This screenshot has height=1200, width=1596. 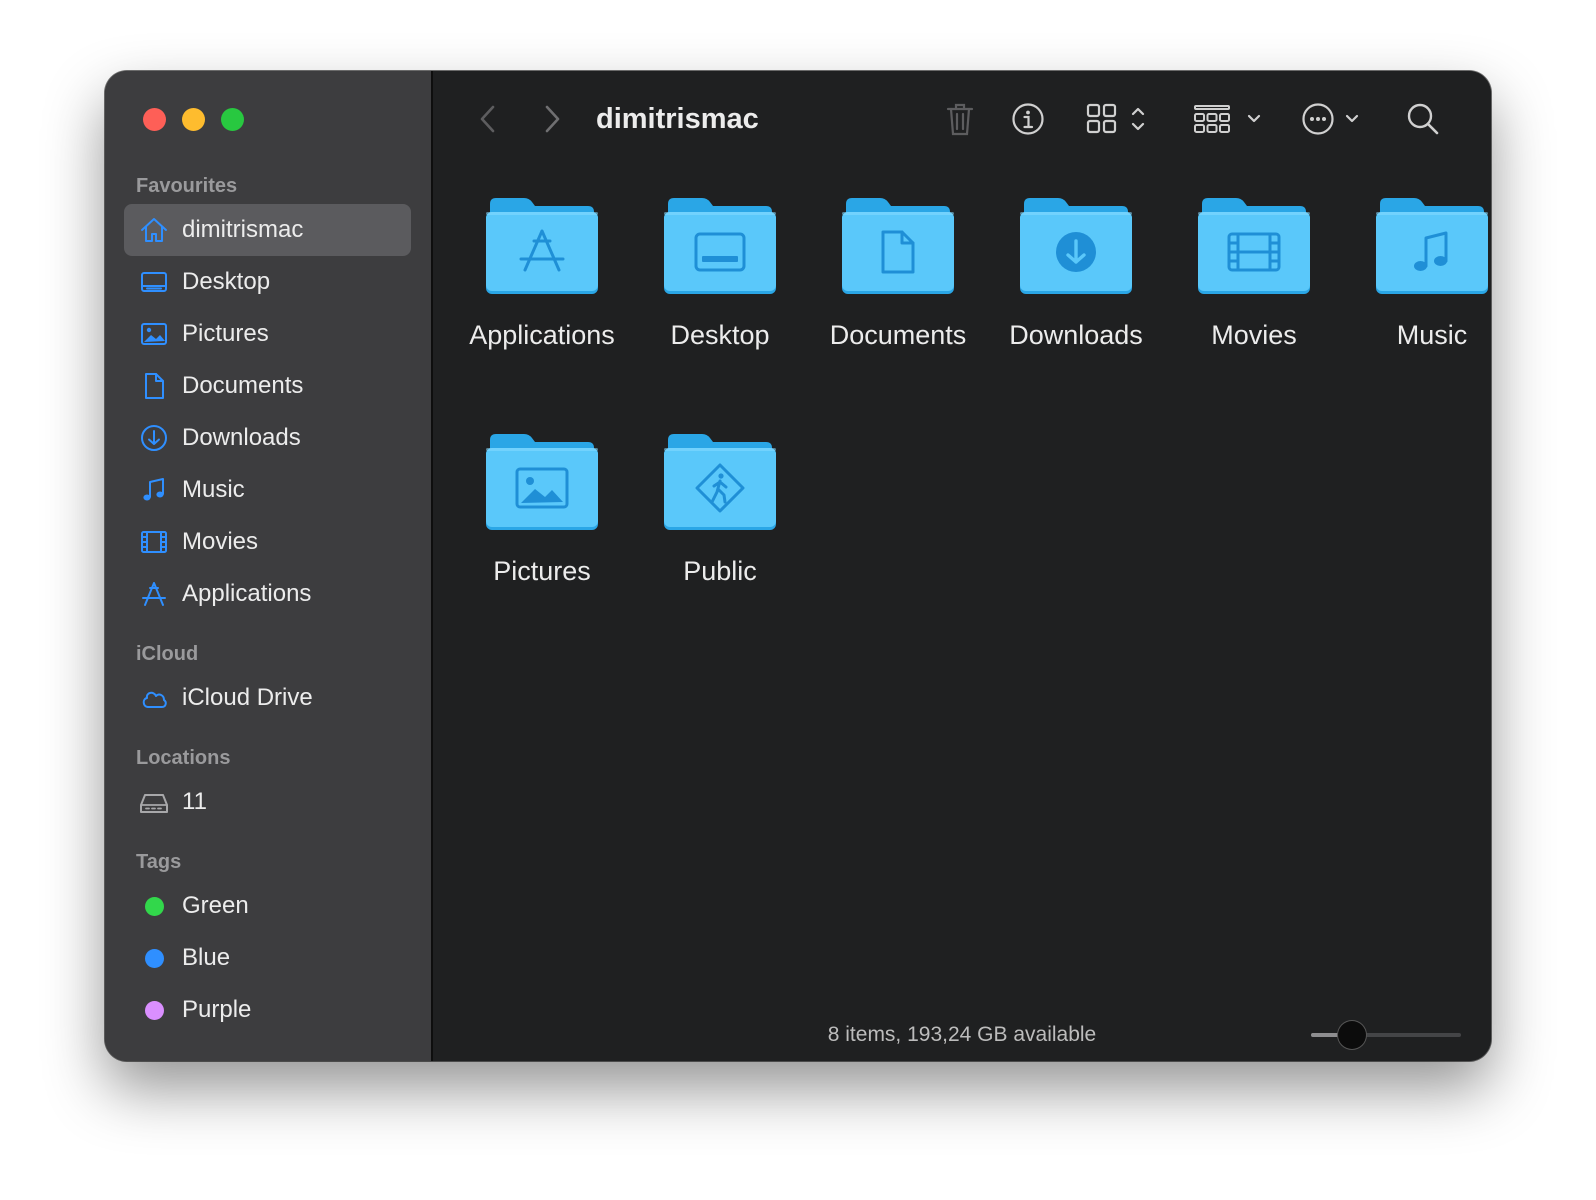 I want to click on sidebar-section-title: Favourites, so click(x=187, y=186).